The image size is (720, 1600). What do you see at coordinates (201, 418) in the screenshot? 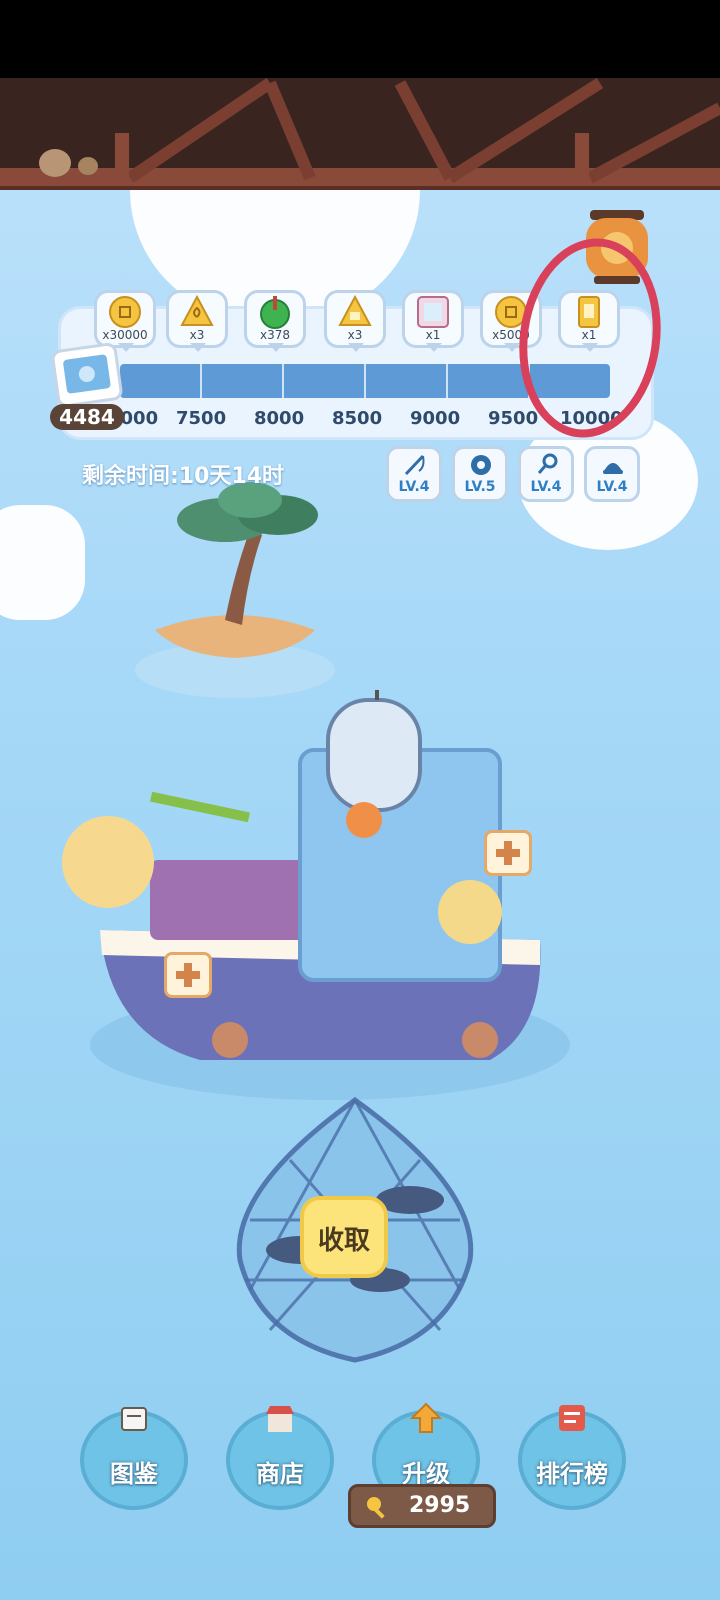
I see `milestone-label: 7500` at bounding box center [201, 418].